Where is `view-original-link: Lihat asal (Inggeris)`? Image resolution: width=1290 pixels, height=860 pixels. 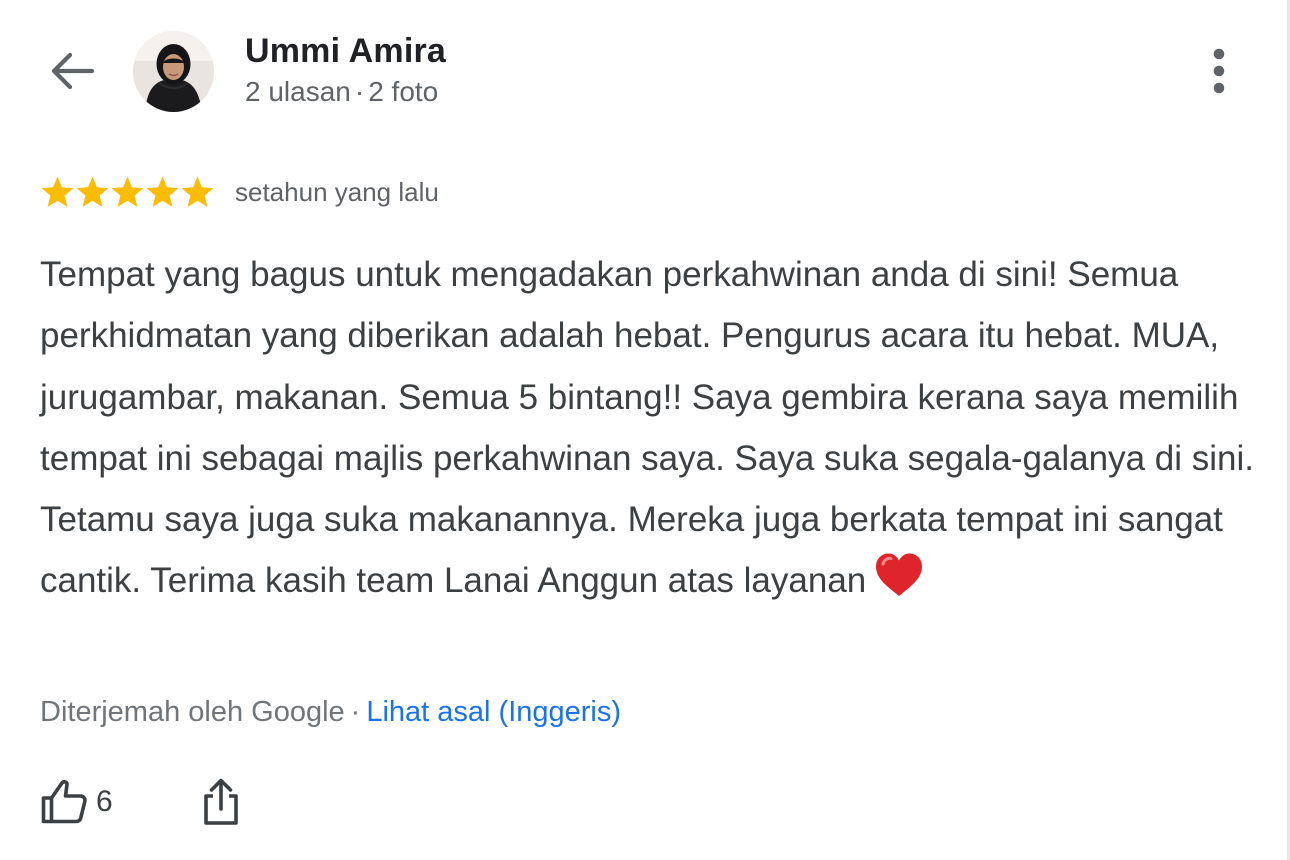 view-original-link: Lihat asal (Inggeris) is located at coordinates (493, 712).